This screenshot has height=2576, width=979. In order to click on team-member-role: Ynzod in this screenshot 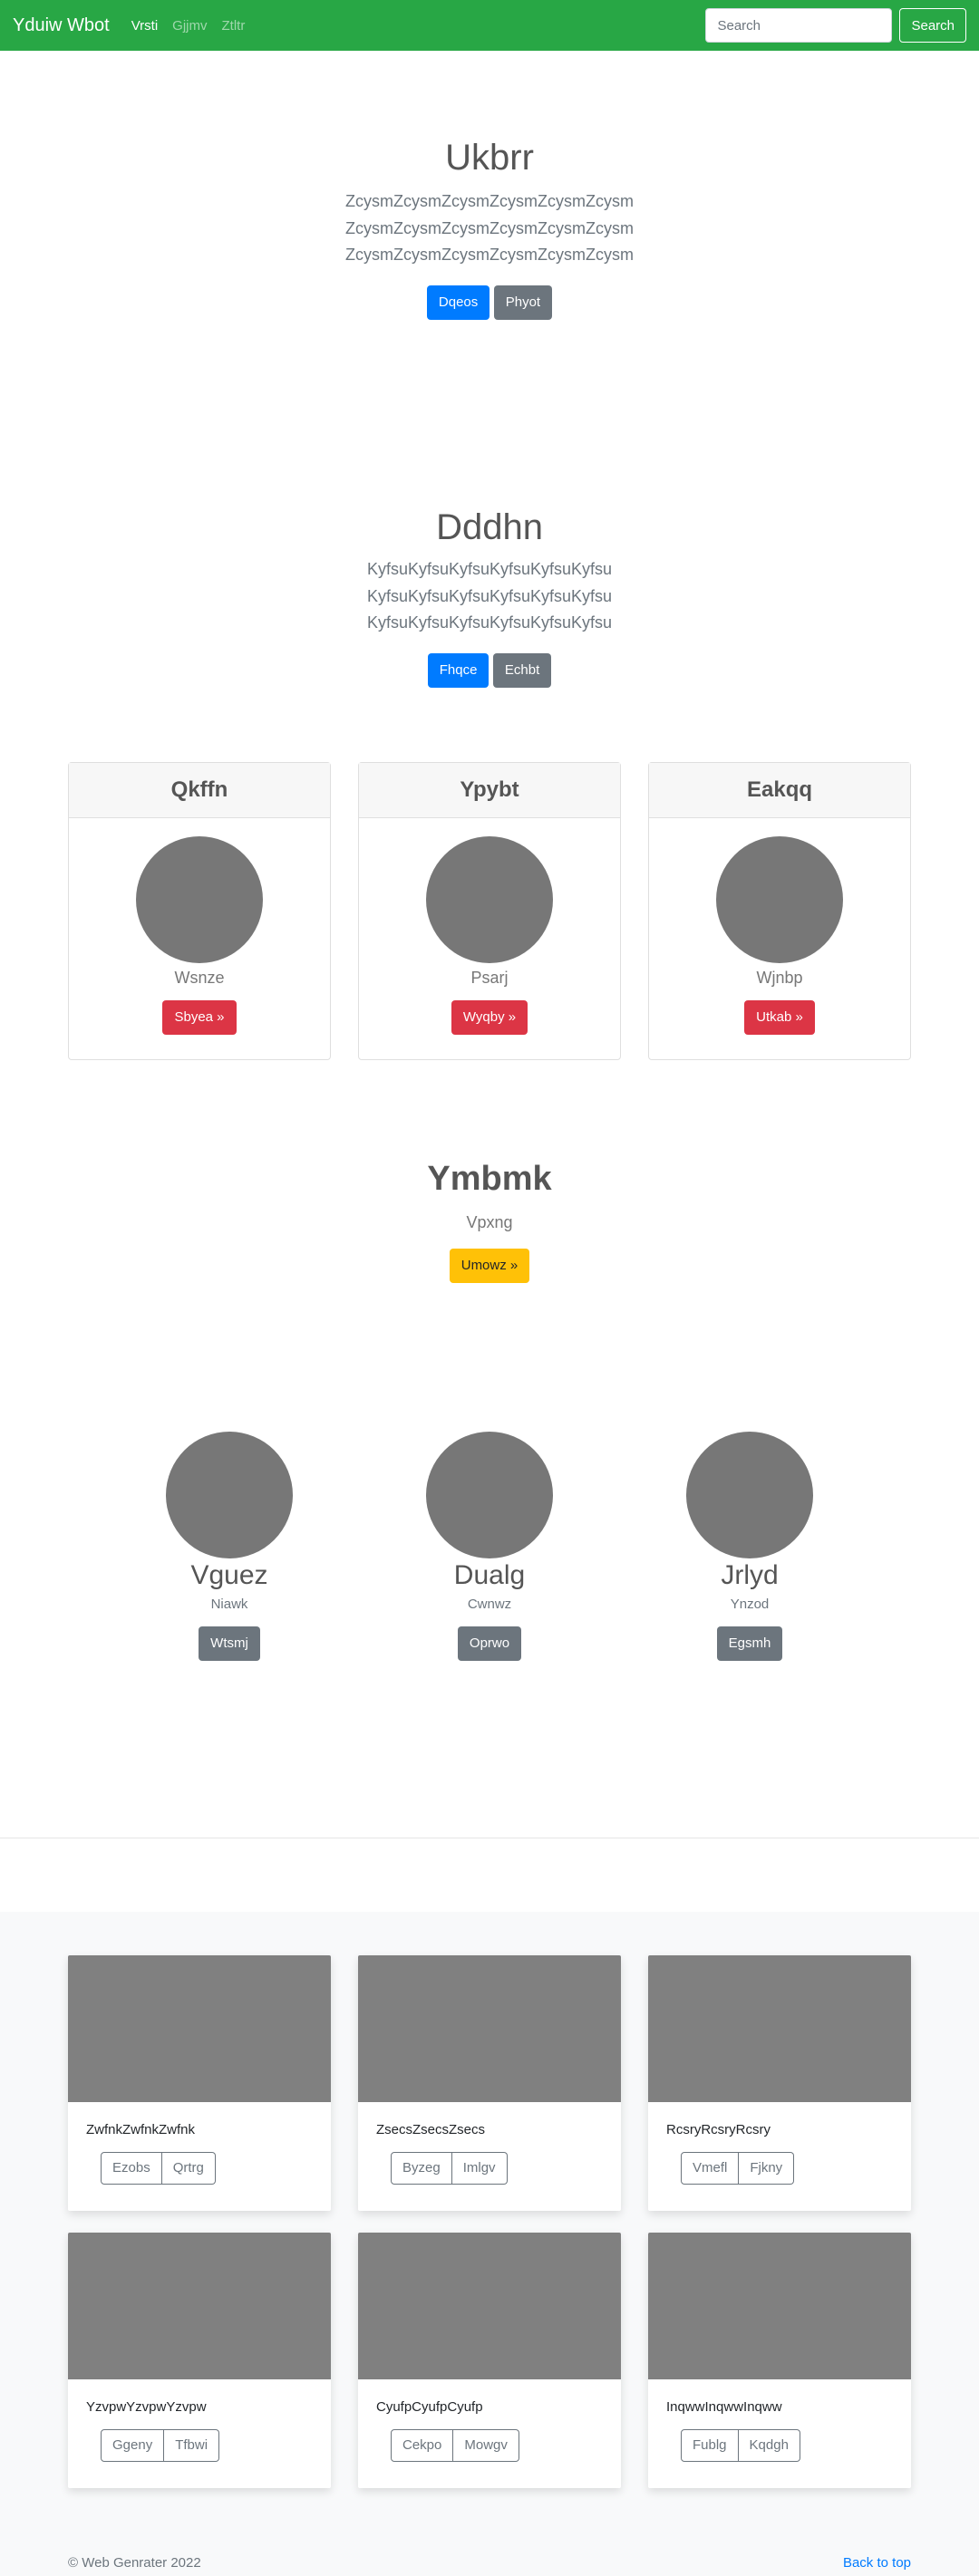, I will do `click(750, 1604)`.